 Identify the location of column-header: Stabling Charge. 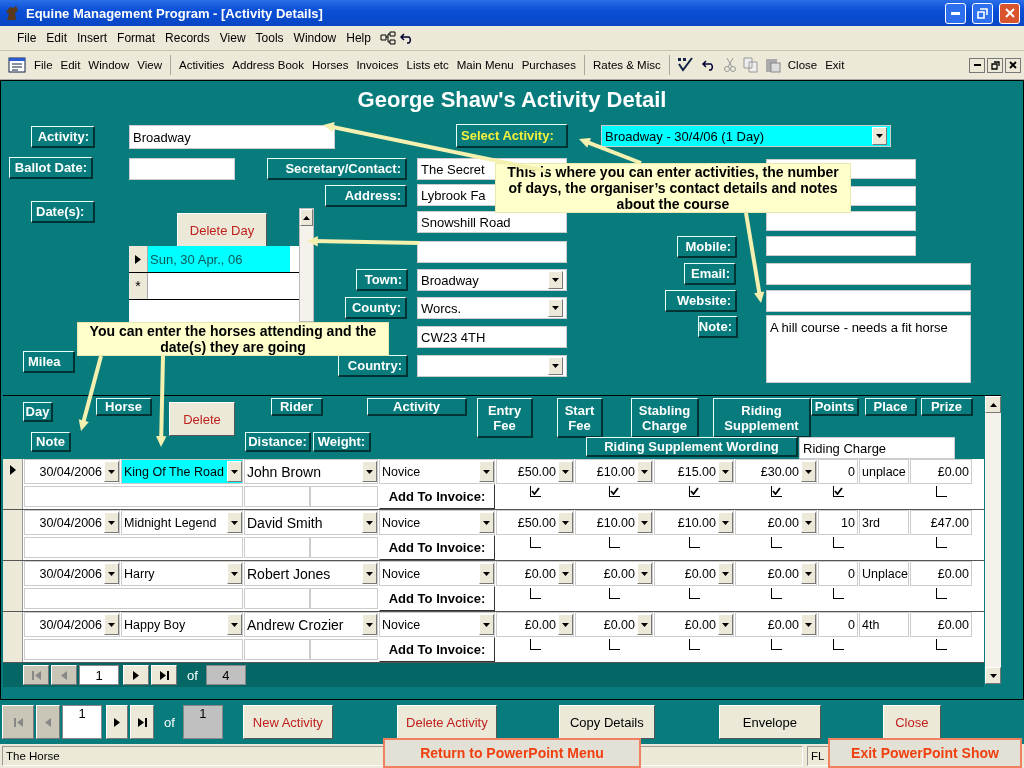
(665, 418).